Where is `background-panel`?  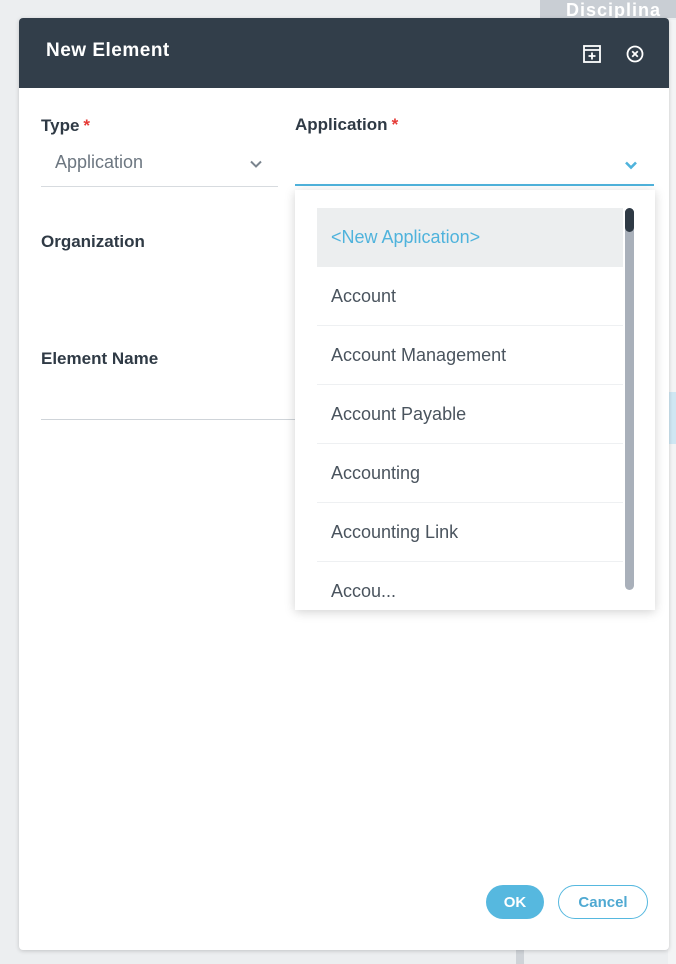 background-panel is located at coordinates (672, 492).